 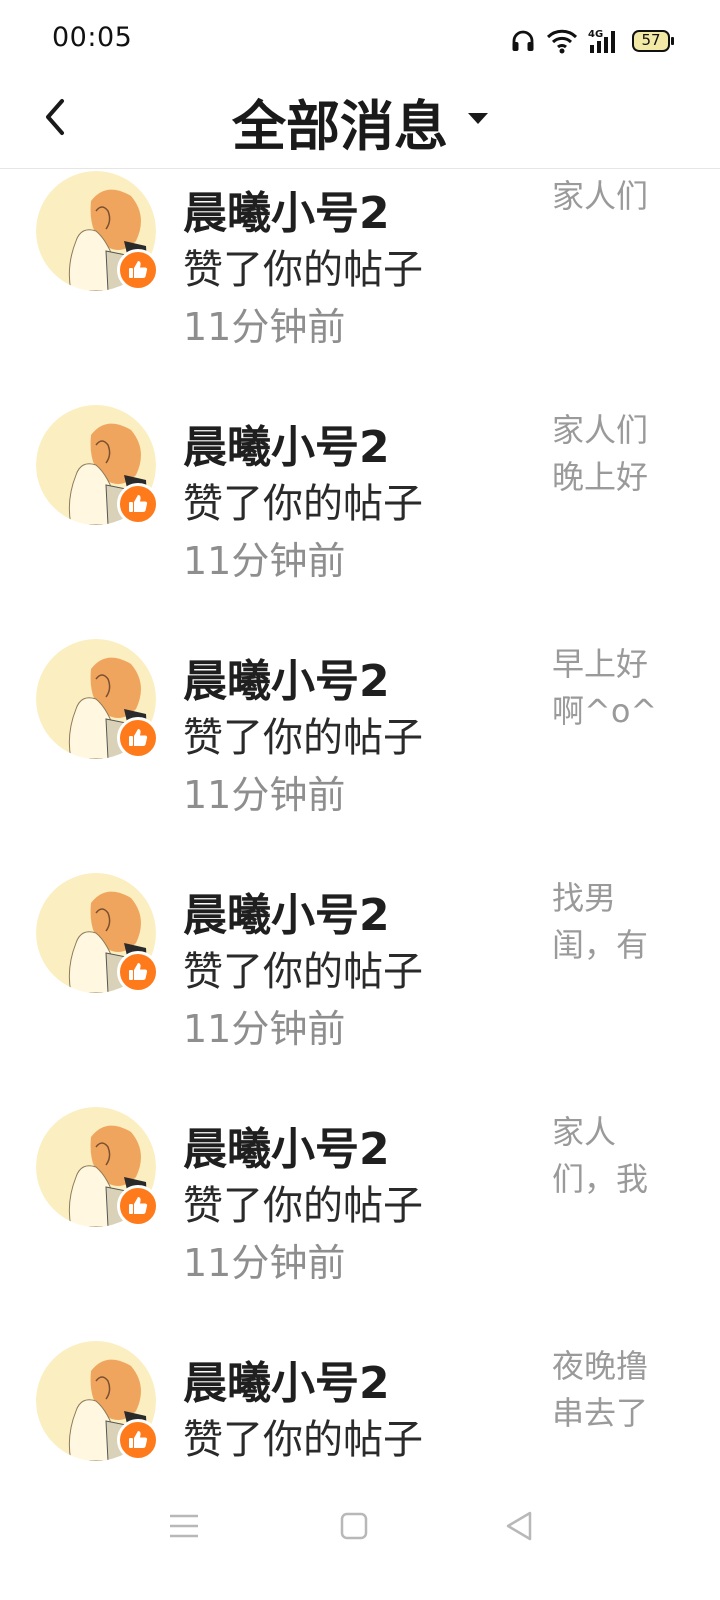 I want to click on status-bar: 00:05 4G 57, so click(x=360, y=40).